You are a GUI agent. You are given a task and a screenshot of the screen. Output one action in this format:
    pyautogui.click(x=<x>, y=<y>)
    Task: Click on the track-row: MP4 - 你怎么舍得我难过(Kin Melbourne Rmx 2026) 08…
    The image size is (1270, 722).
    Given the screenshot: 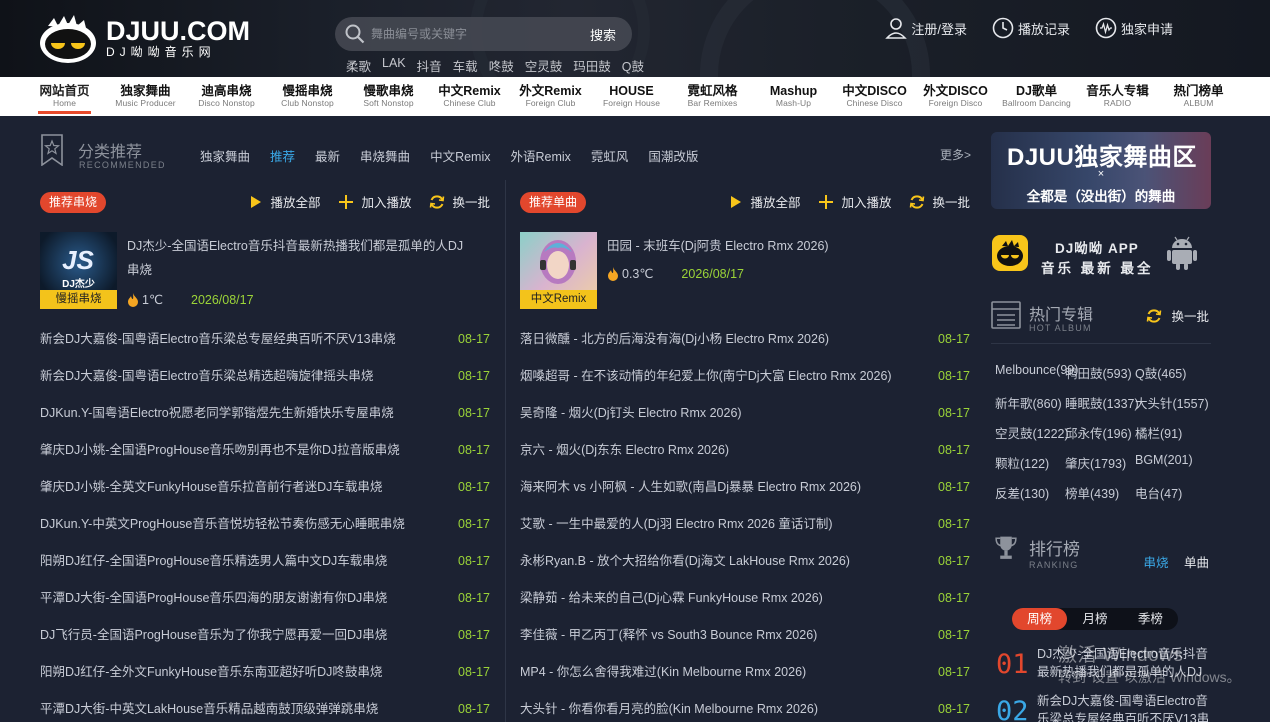 What is the action you would take?
    pyautogui.click(x=745, y=672)
    